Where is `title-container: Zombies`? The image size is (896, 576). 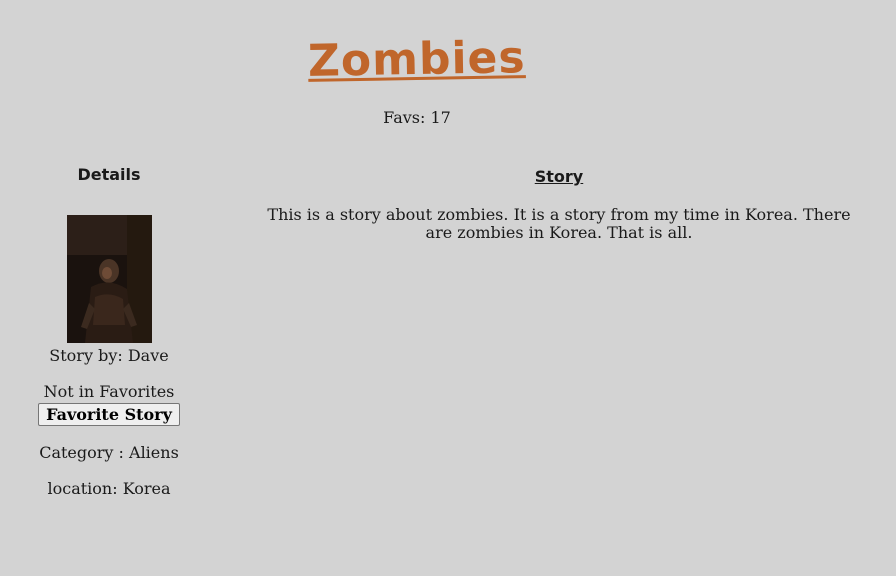
title-container: Zombies is located at coordinates (417, 59).